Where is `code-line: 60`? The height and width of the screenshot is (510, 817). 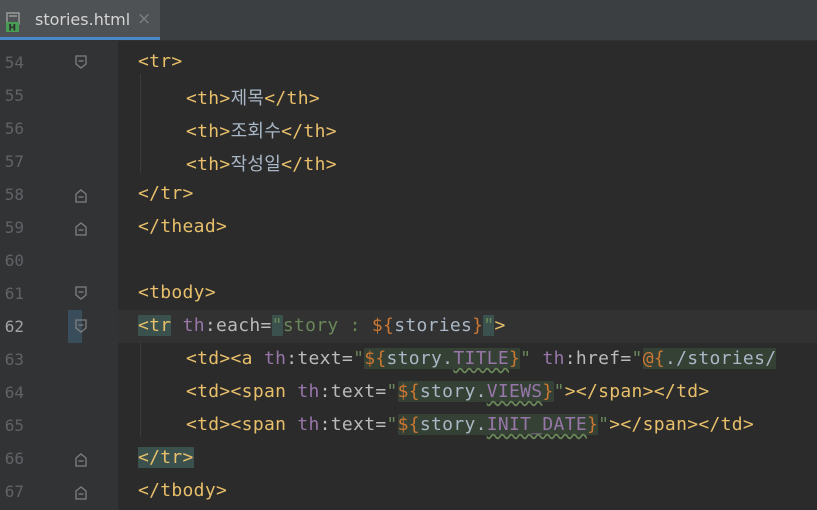 code-line: 60 is located at coordinates (408, 260).